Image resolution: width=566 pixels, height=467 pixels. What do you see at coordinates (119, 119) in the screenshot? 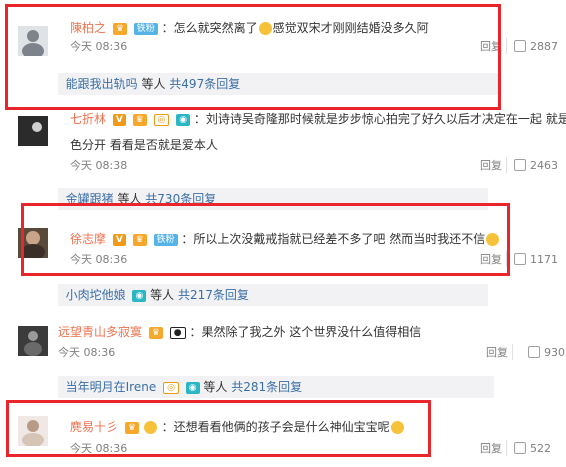
I see `v-verified-icon: V` at bounding box center [119, 119].